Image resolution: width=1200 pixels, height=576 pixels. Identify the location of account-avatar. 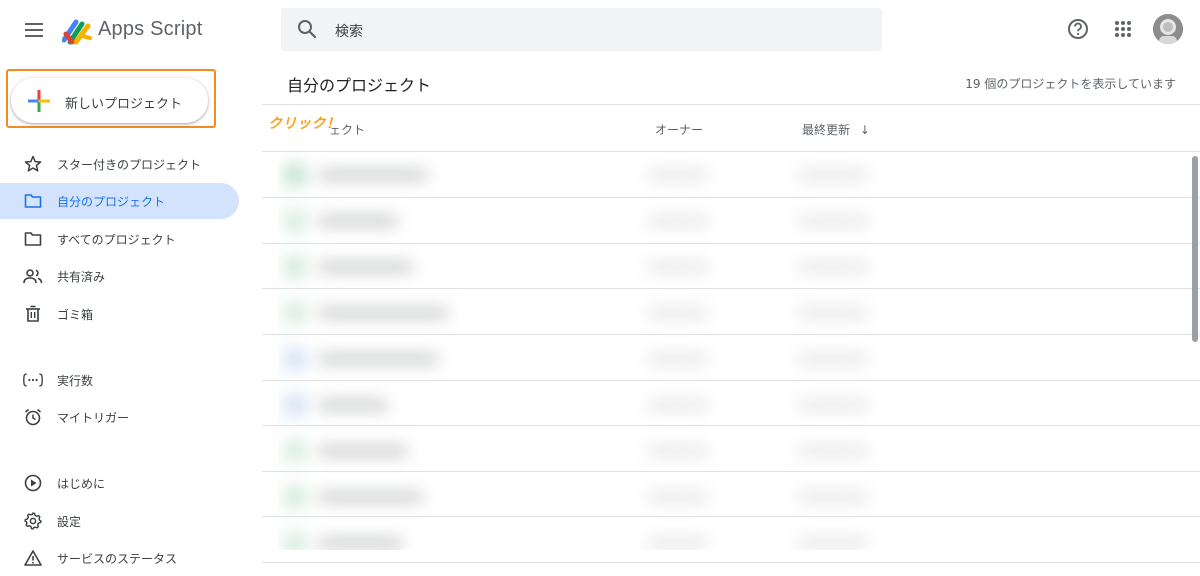
(1168, 29).